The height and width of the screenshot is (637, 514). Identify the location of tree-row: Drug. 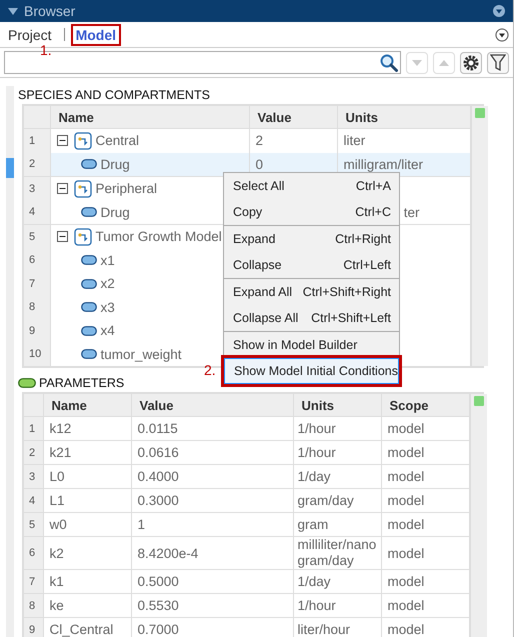
(149, 164).